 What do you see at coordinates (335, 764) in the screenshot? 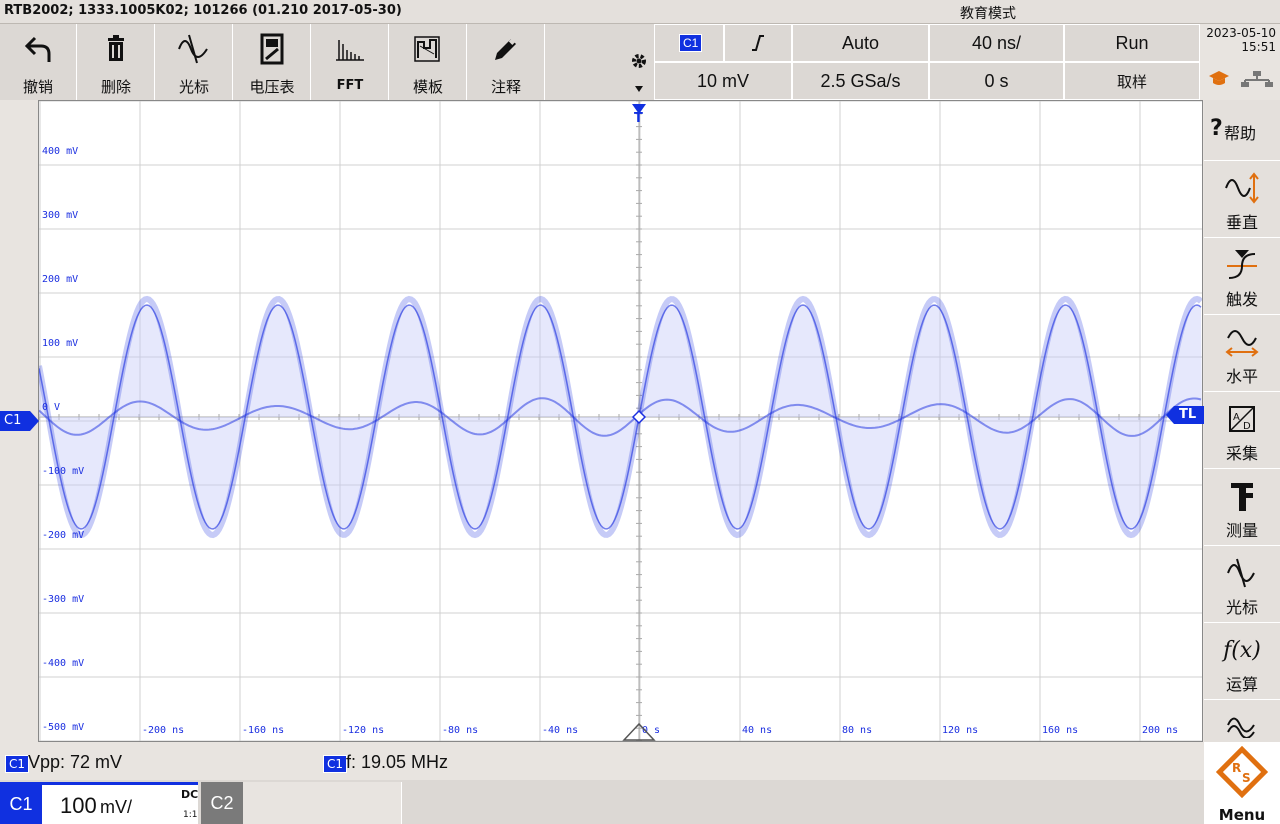
I see `freq-channel-badge: C1` at bounding box center [335, 764].